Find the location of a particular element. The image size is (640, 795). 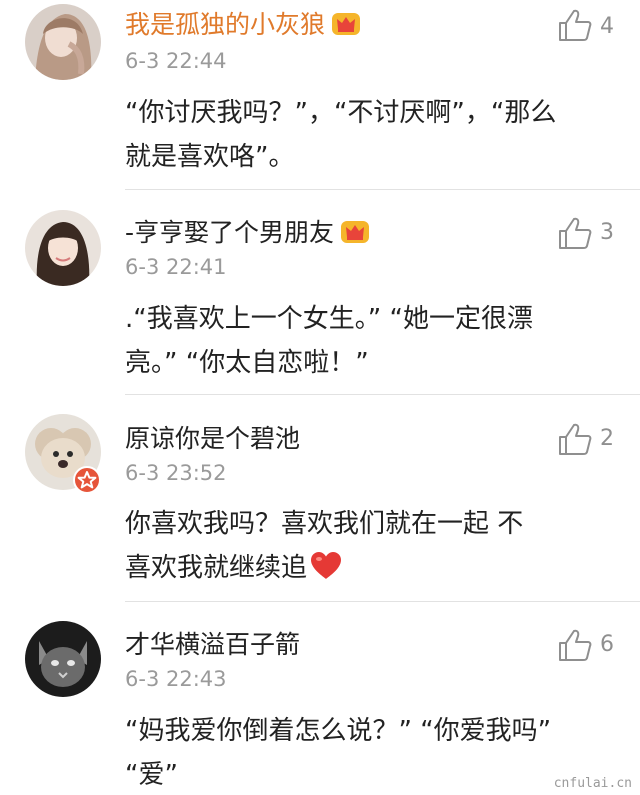

username: 才华横溢百子箭 is located at coordinates (212, 645).